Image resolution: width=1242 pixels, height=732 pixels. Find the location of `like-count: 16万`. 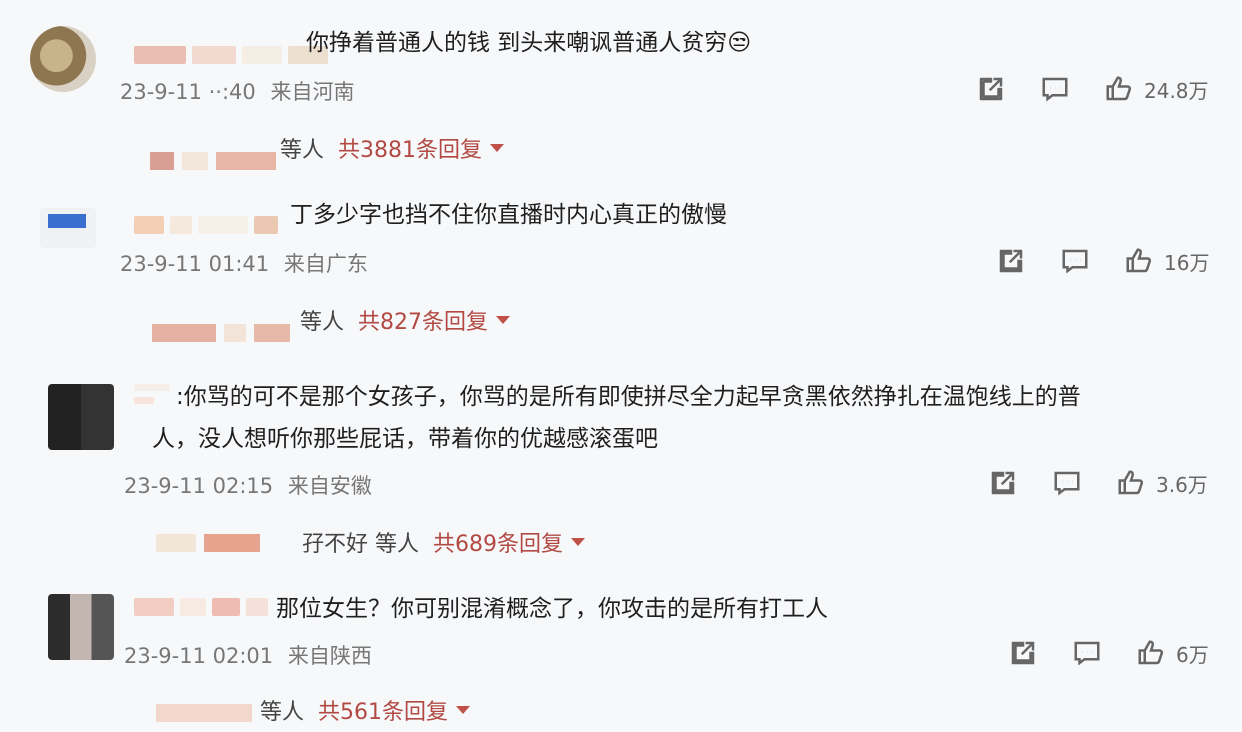

like-count: 16万 is located at coordinates (1187, 262).